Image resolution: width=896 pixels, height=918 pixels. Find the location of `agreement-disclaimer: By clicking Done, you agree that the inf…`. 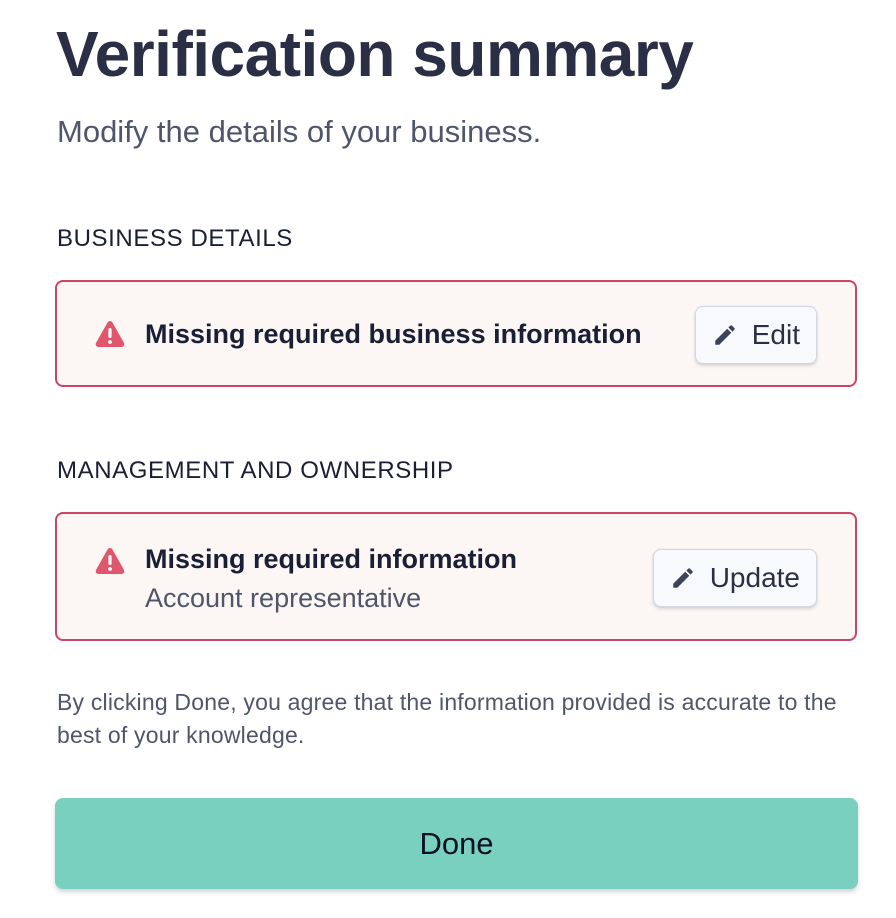

agreement-disclaimer: By clicking Done, you agree that the inf… is located at coordinates (447, 718).